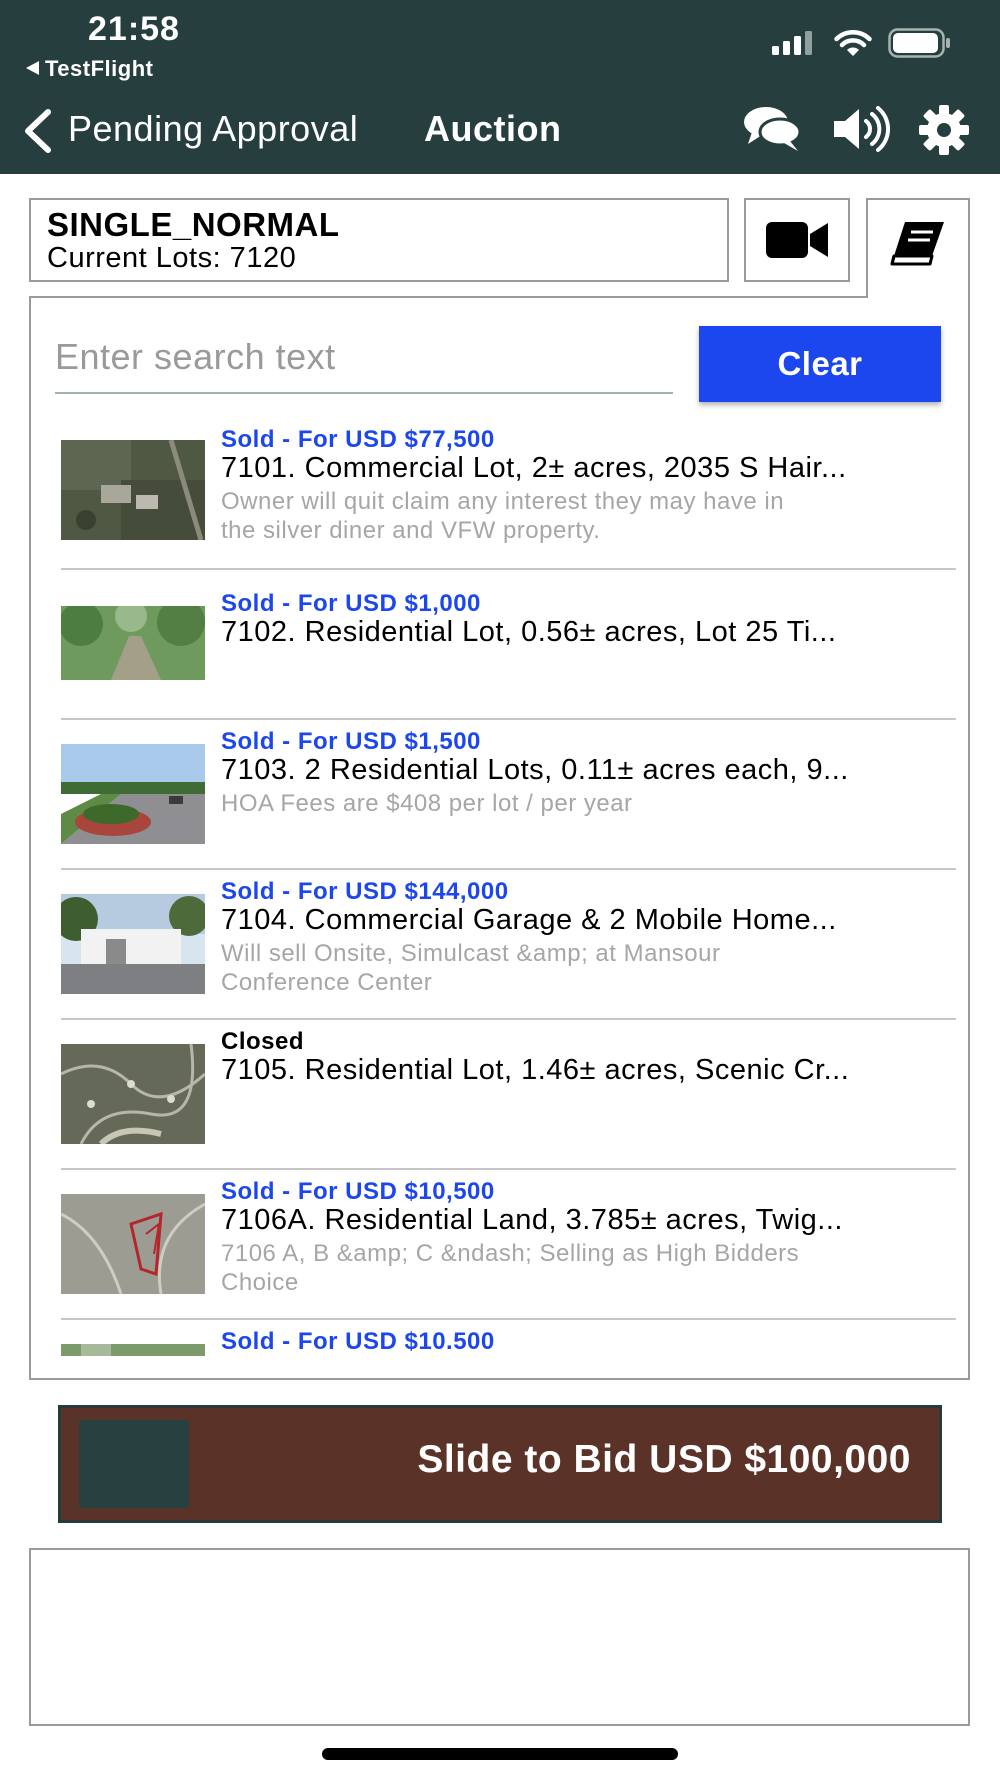 The height and width of the screenshot is (1778, 1000). I want to click on slide-handle, so click(134, 1464).